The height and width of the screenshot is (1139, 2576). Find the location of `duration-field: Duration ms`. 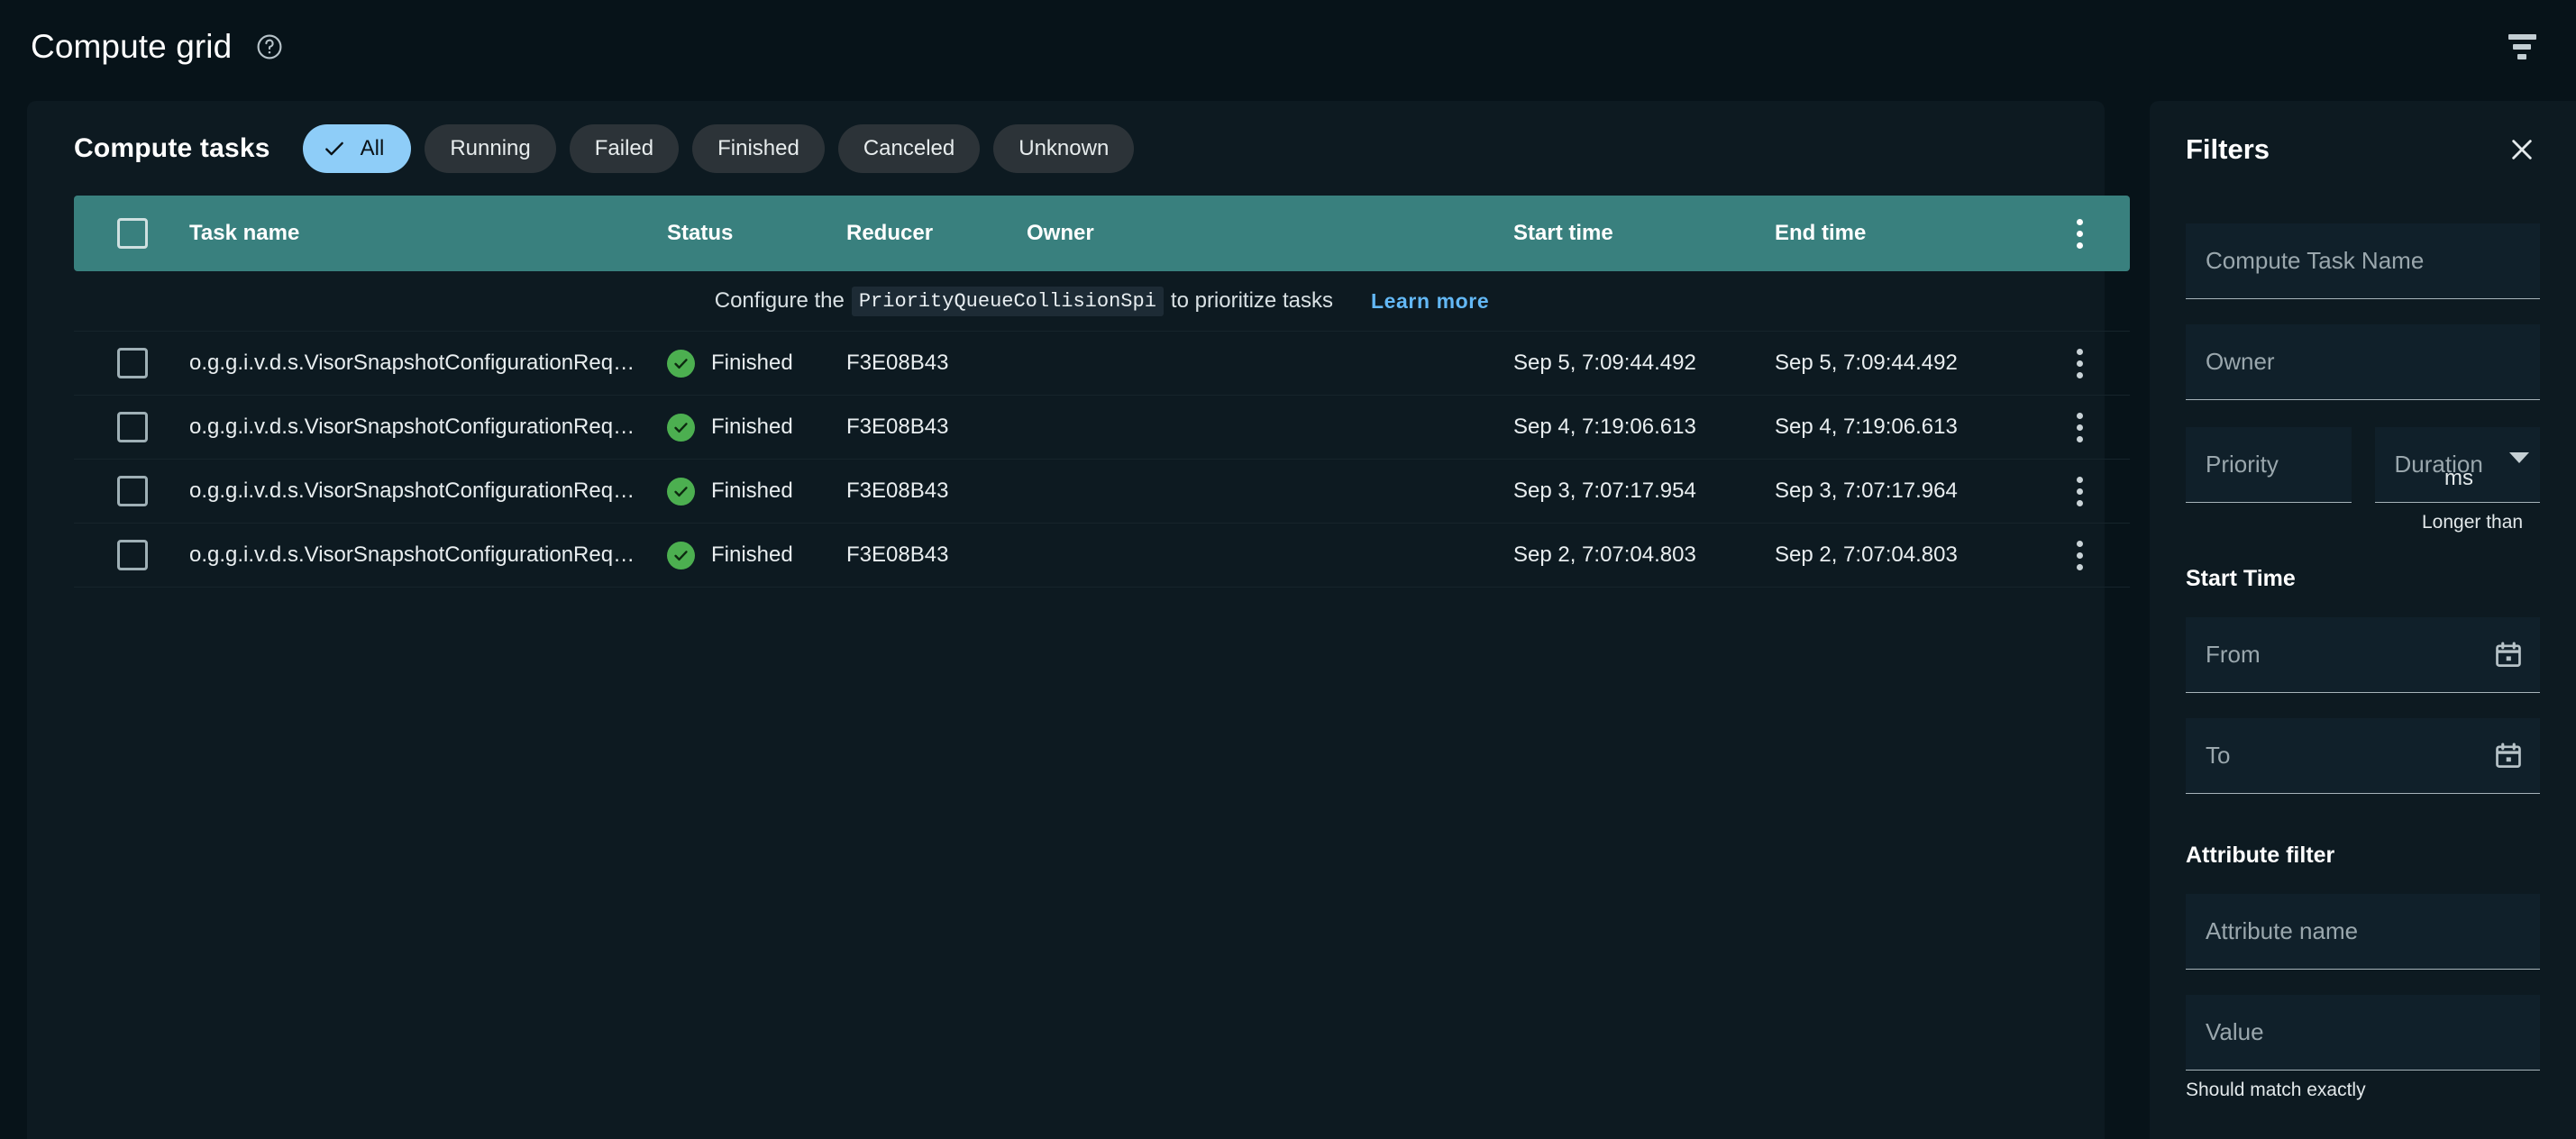

duration-field: Duration ms is located at coordinates (2457, 465).